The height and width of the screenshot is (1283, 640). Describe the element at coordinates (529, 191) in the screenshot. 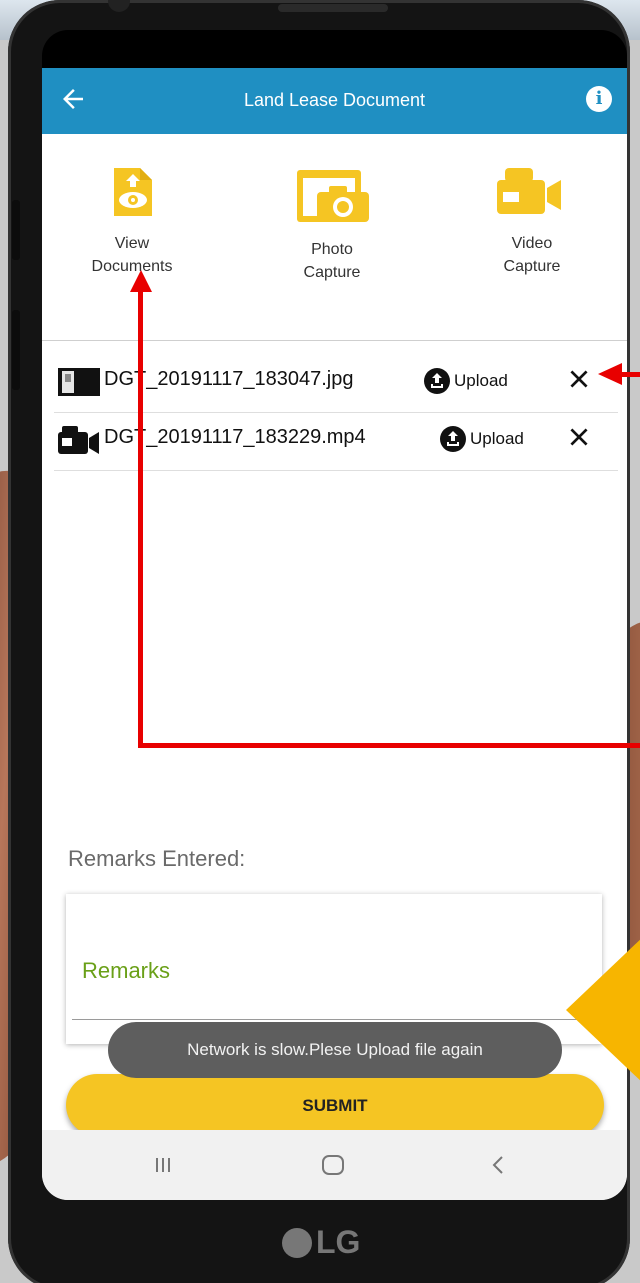

I see `video-capture-icon` at that location.